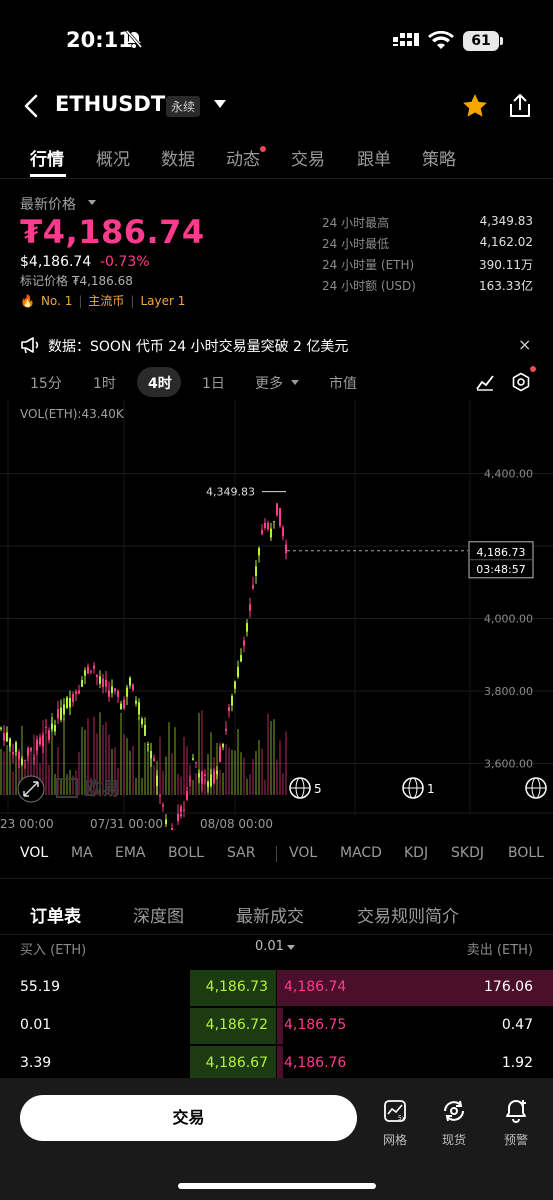  I want to click on tab-copy-trade: 跟单, so click(374, 157).